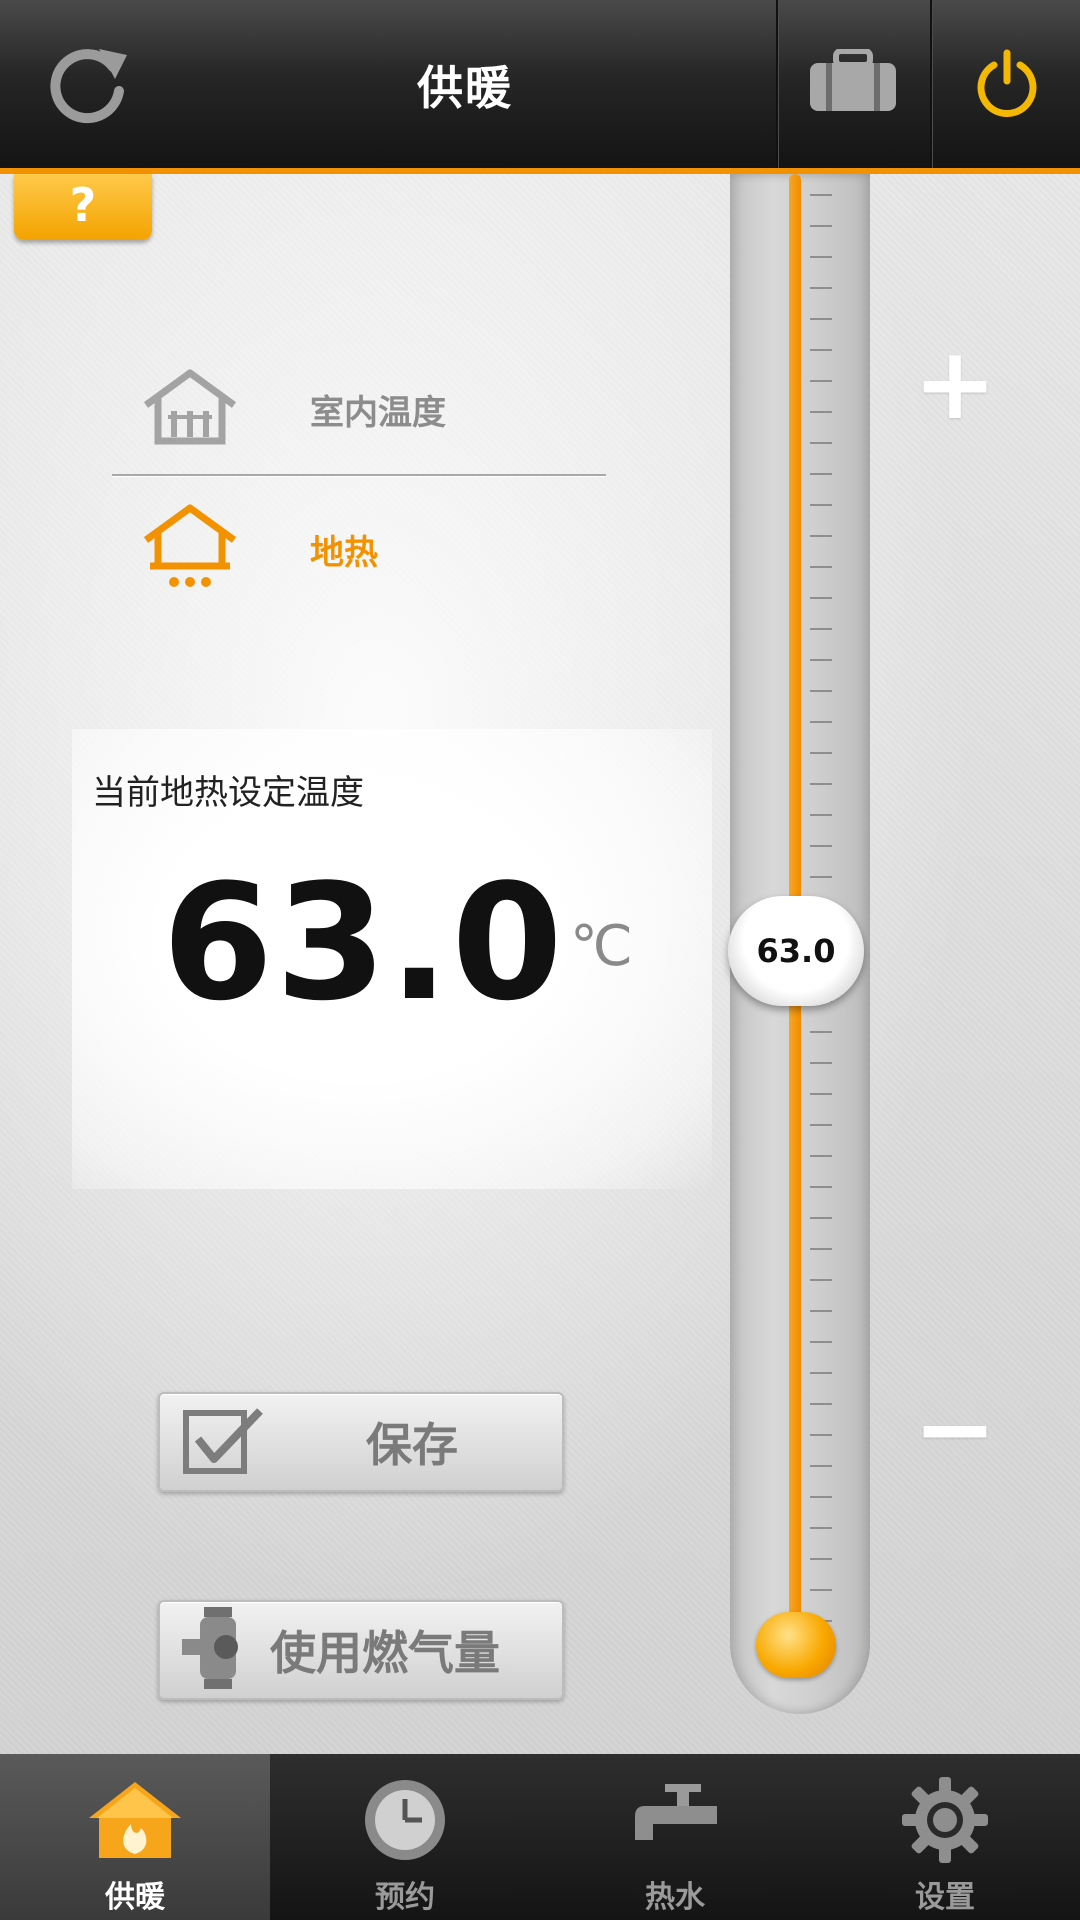 The width and height of the screenshot is (1080, 1920). I want to click on temperature-value: 63.0, so click(363, 942).